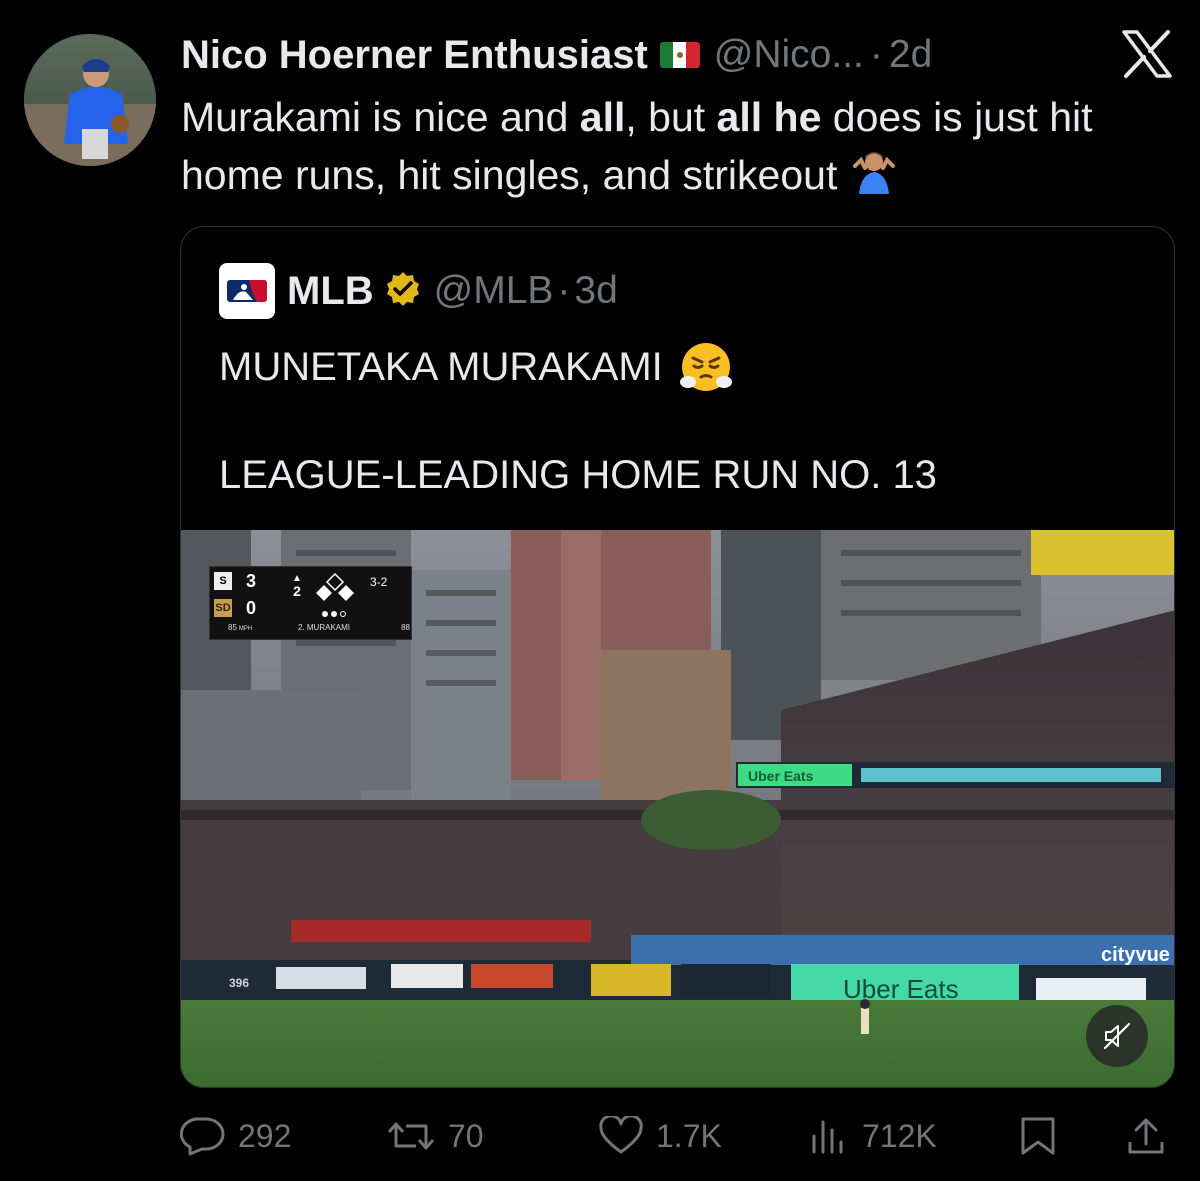 The width and height of the screenshot is (1200, 1181). Describe the element at coordinates (202, 1136) in the screenshot. I see `reply-icon` at that location.